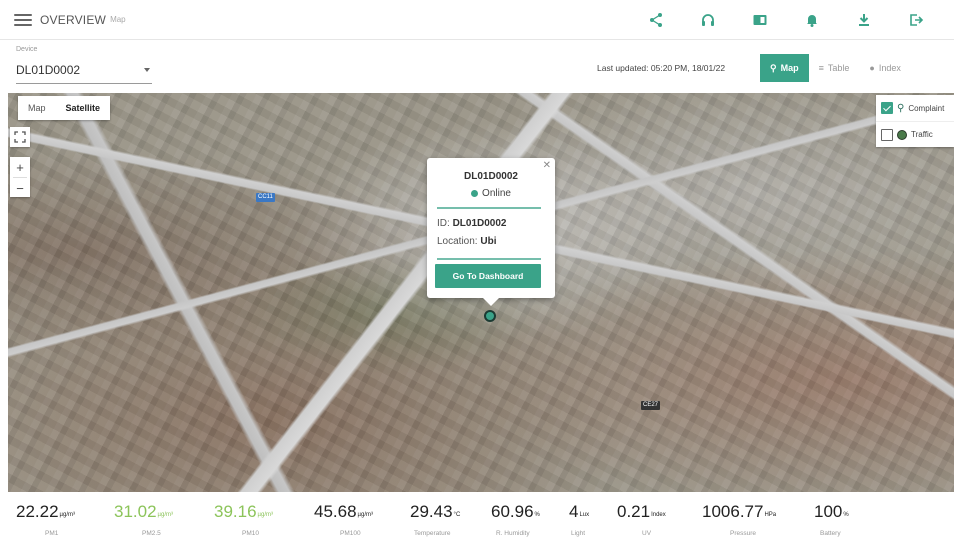 The height and width of the screenshot is (543, 954). I want to click on popup-location-label: Location:, so click(457, 241).